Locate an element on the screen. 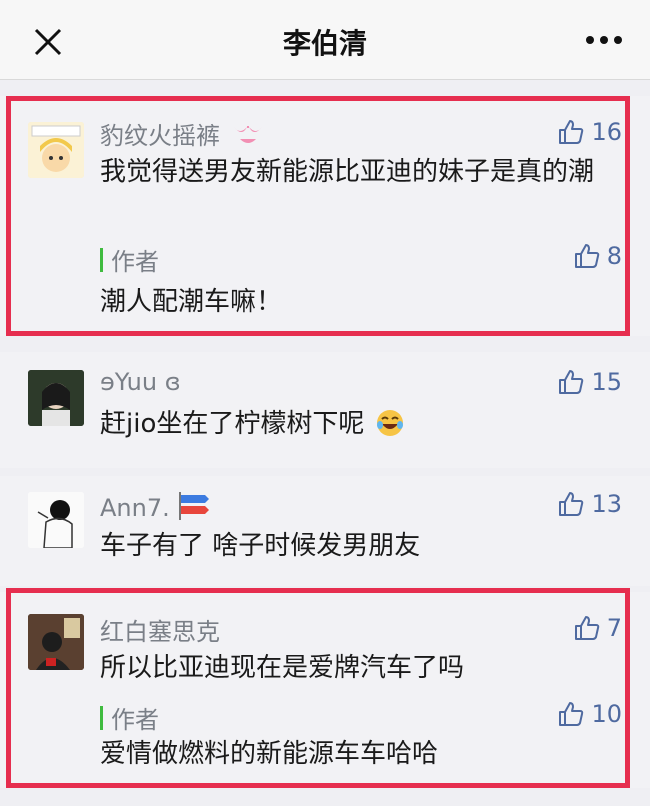 The height and width of the screenshot is (806, 650). more-button is located at coordinates (604, 40).